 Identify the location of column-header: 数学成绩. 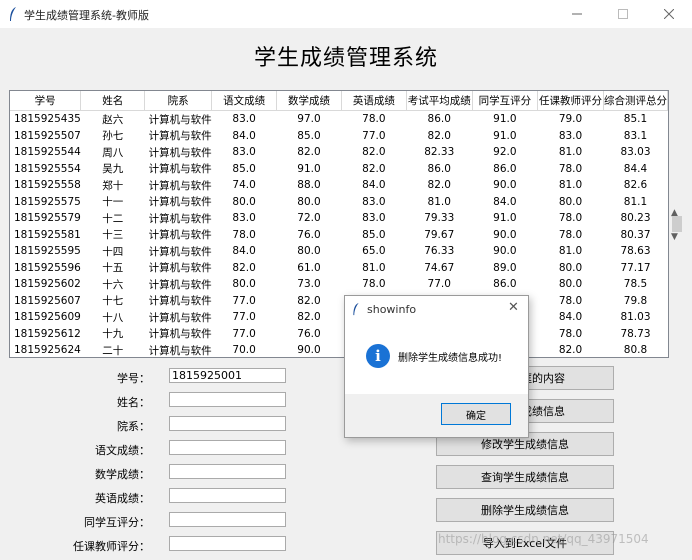
(309, 101).